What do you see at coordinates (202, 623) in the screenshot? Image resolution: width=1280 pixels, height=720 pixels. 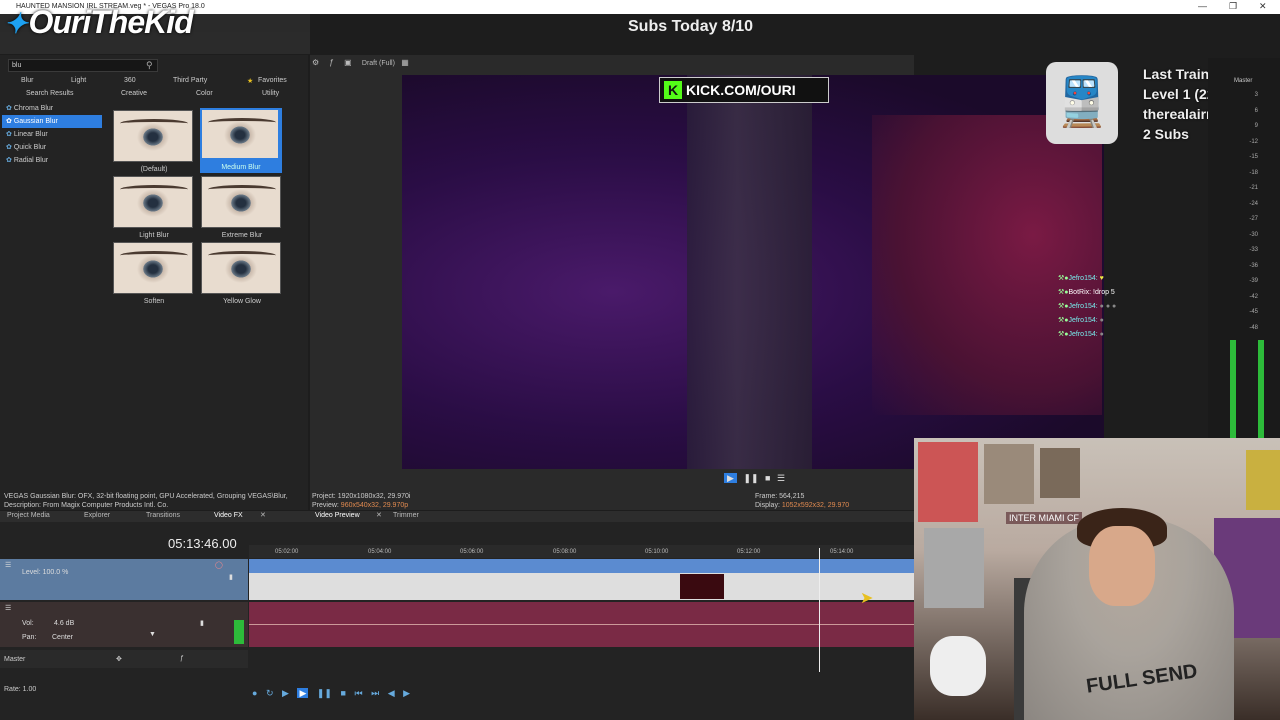 I see `volume-slider-handle: ▮` at bounding box center [202, 623].